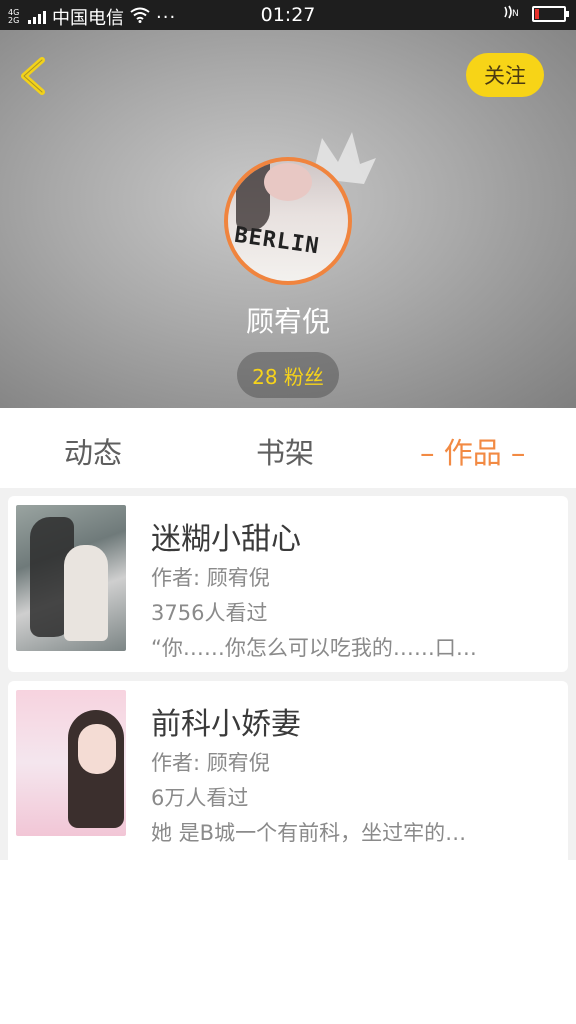 The width and height of the screenshot is (576, 1024). I want to click on back-button, so click(34, 76).